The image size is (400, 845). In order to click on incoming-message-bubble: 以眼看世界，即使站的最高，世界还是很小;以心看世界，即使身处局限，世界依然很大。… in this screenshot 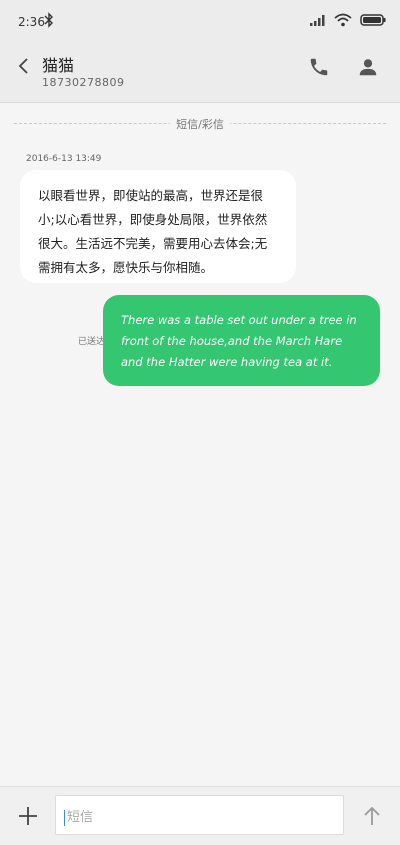, I will do `click(158, 226)`.